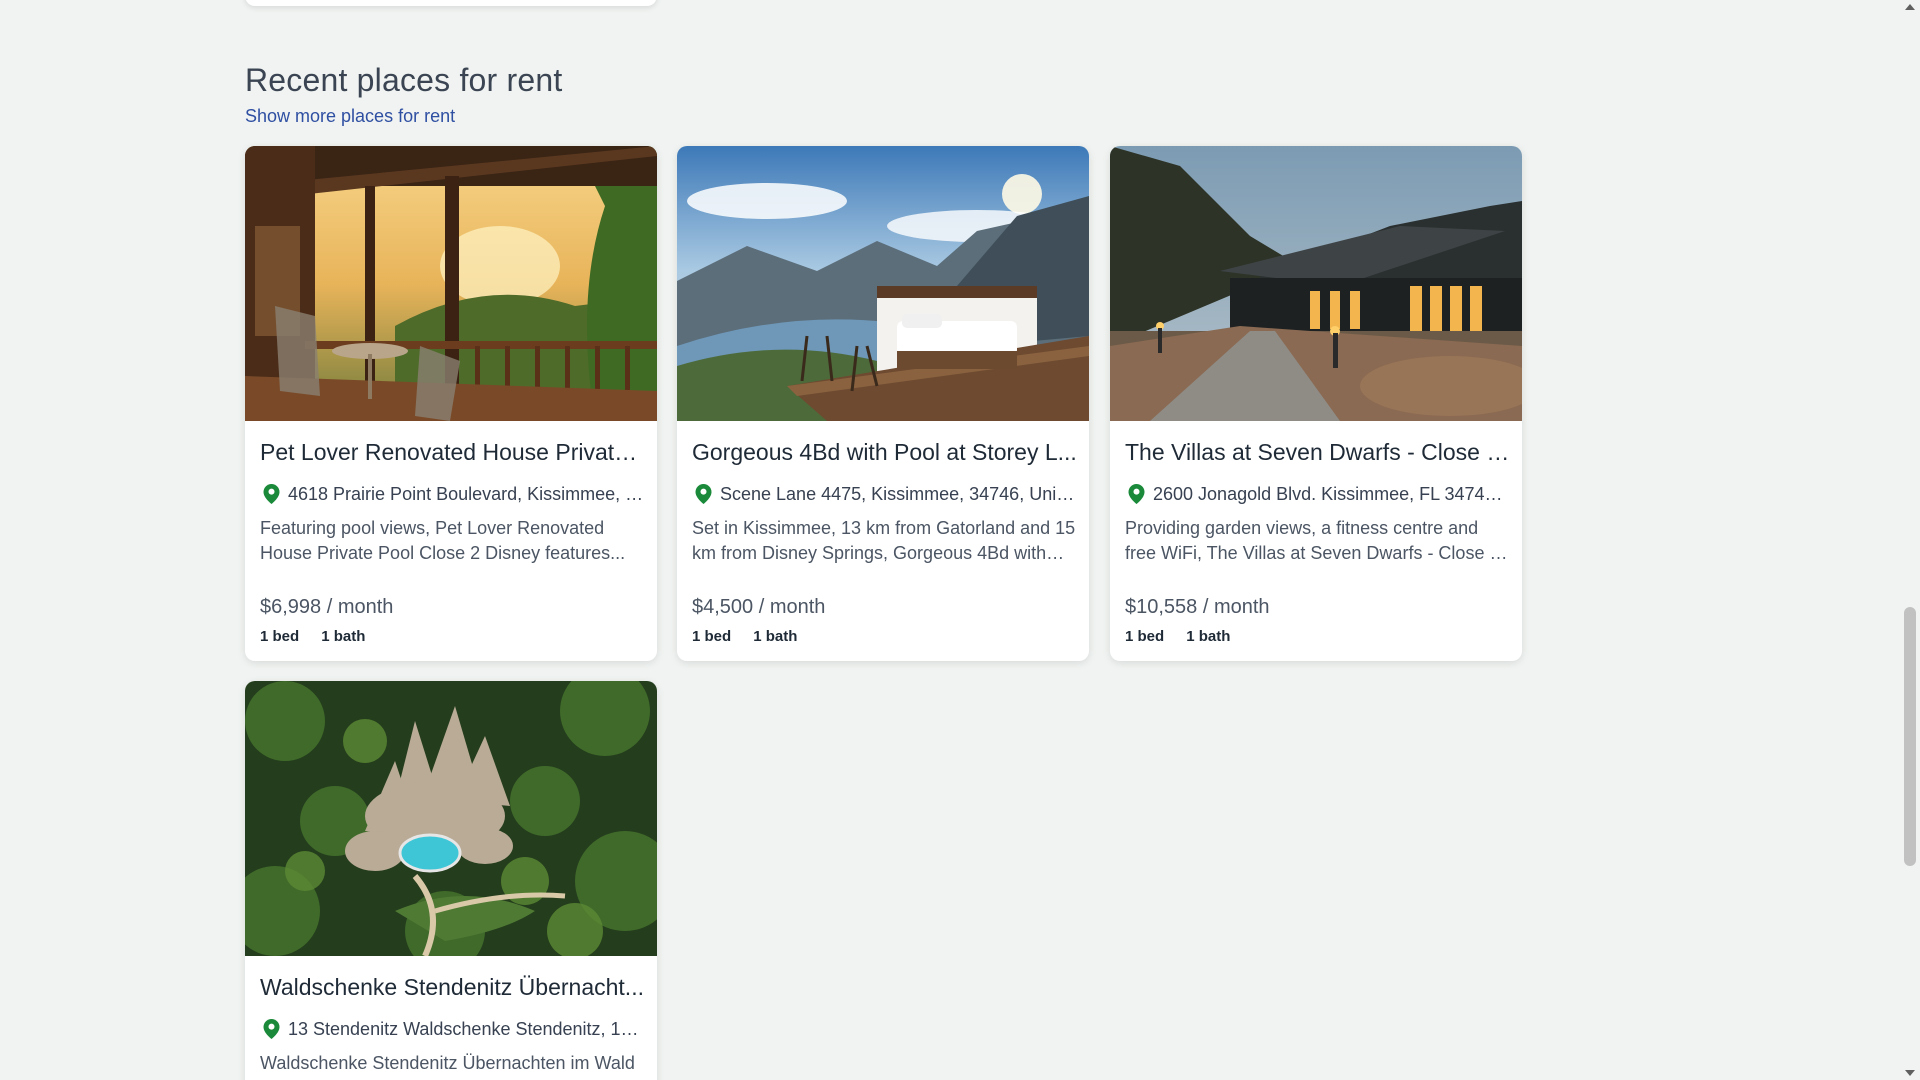 The image size is (1920, 1080). Describe the element at coordinates (1910, 7) in the screenshot. I see `scroll-up-arrow-icon` at that location.